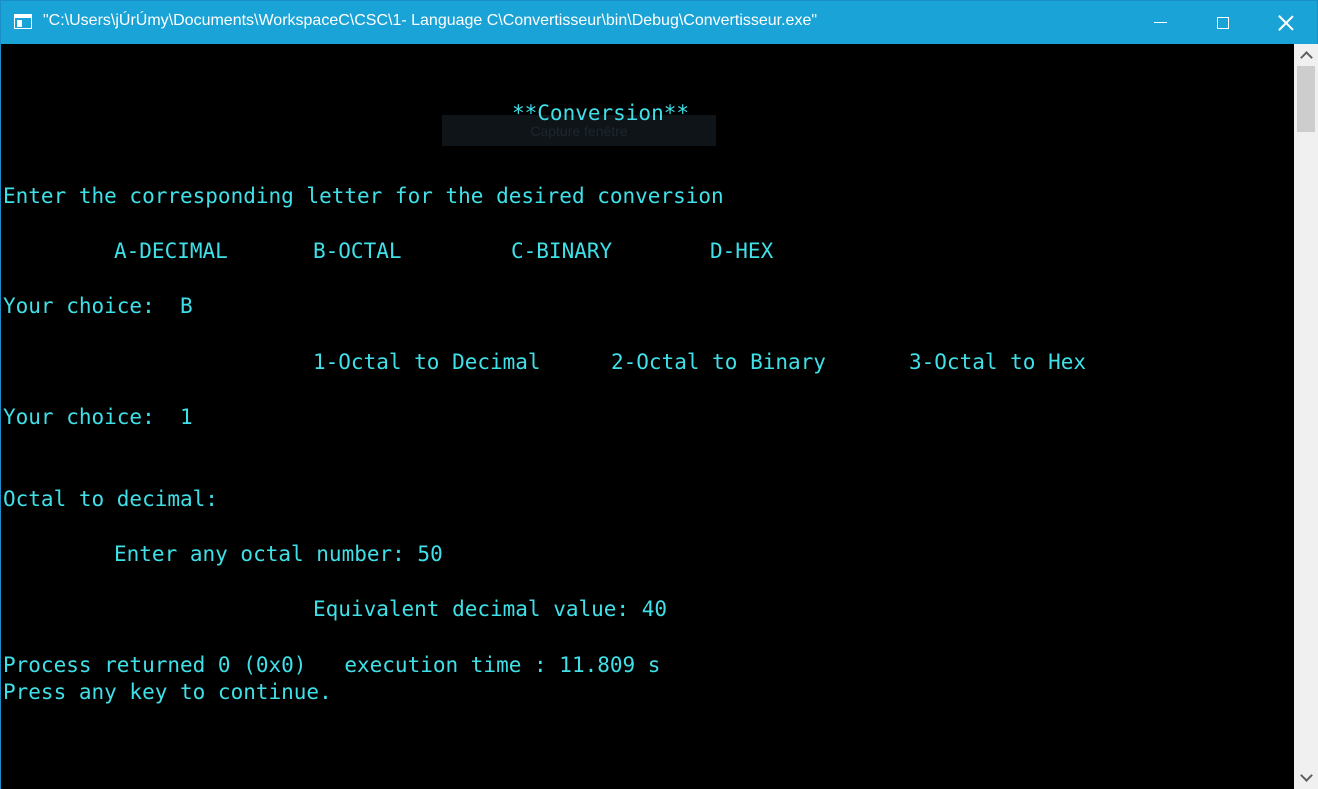 The width and height of the screenshot is (1318, 789). I want to click on heading-line: **Conversion**, so click(601, 113).